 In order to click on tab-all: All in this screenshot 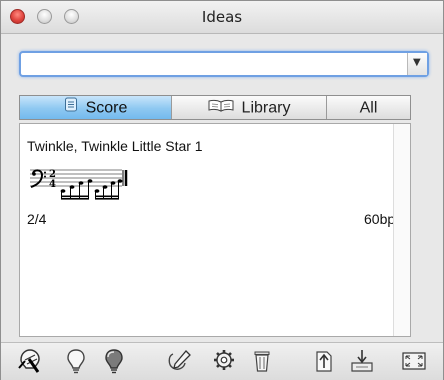, I will do `click(368, 107)`.